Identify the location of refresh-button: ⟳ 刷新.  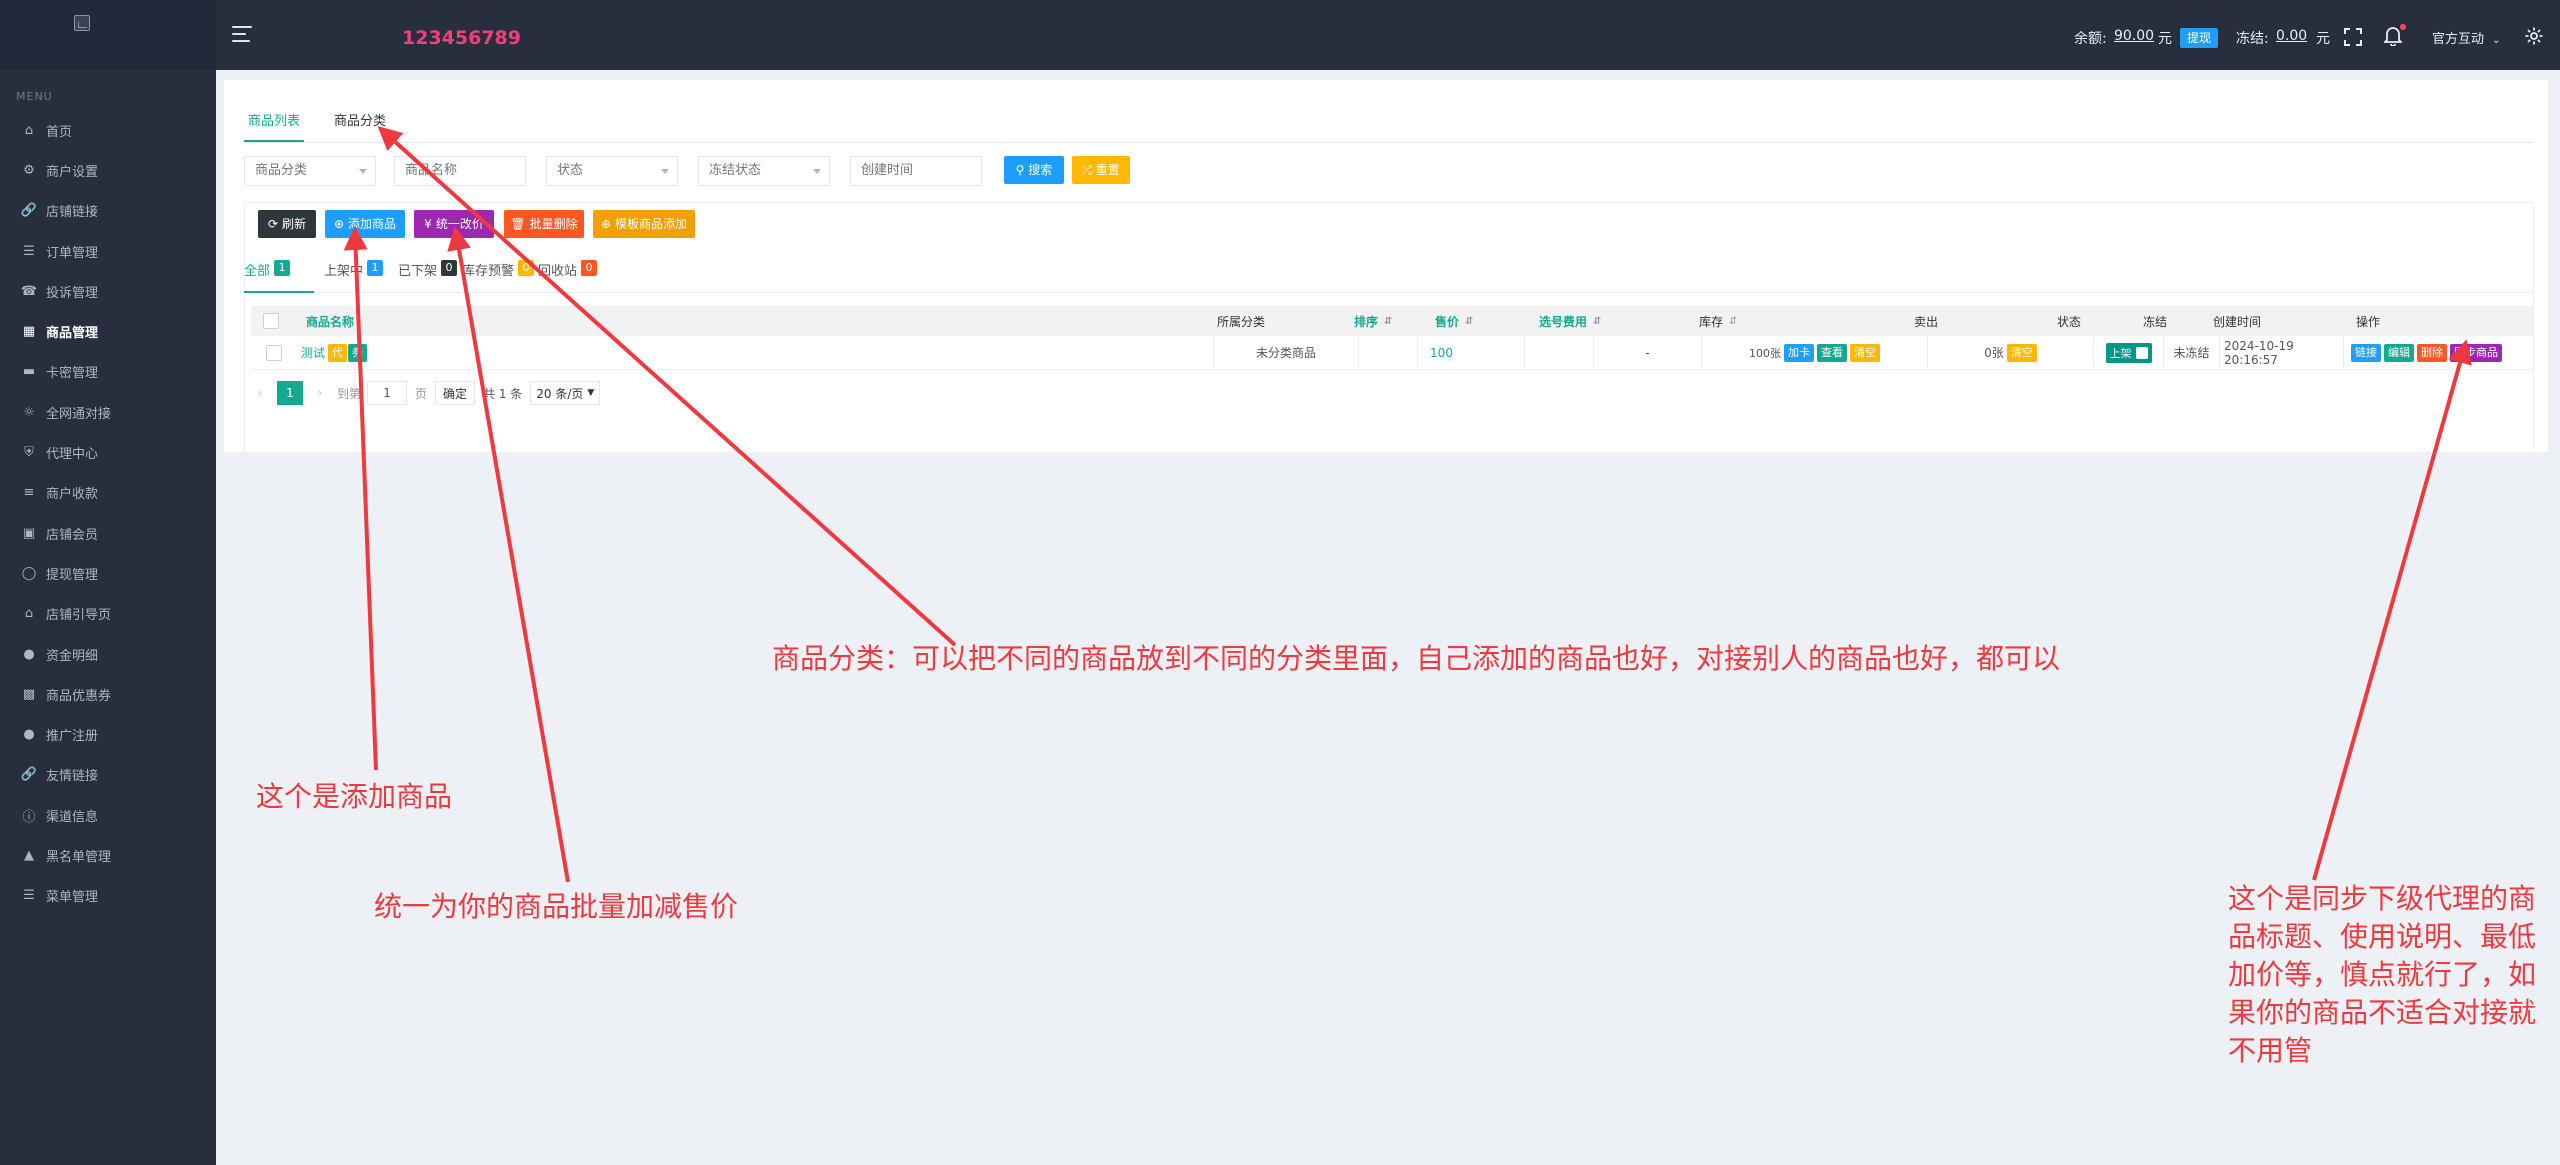
(287, 224).